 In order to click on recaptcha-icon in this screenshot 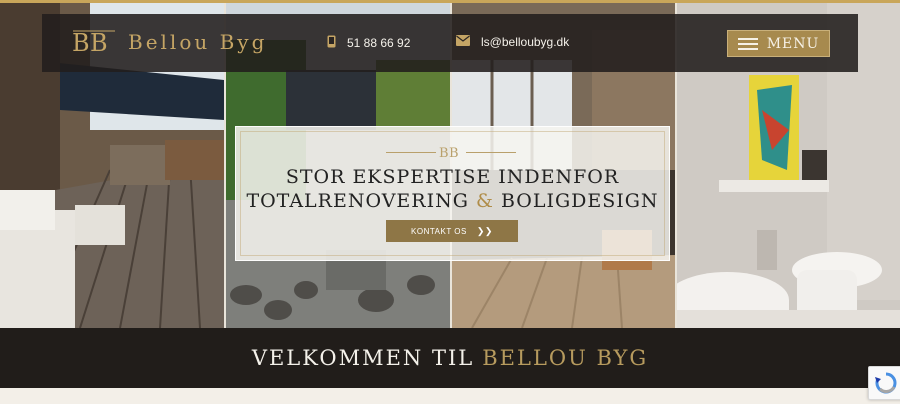, I will do `click(886, 383)`.